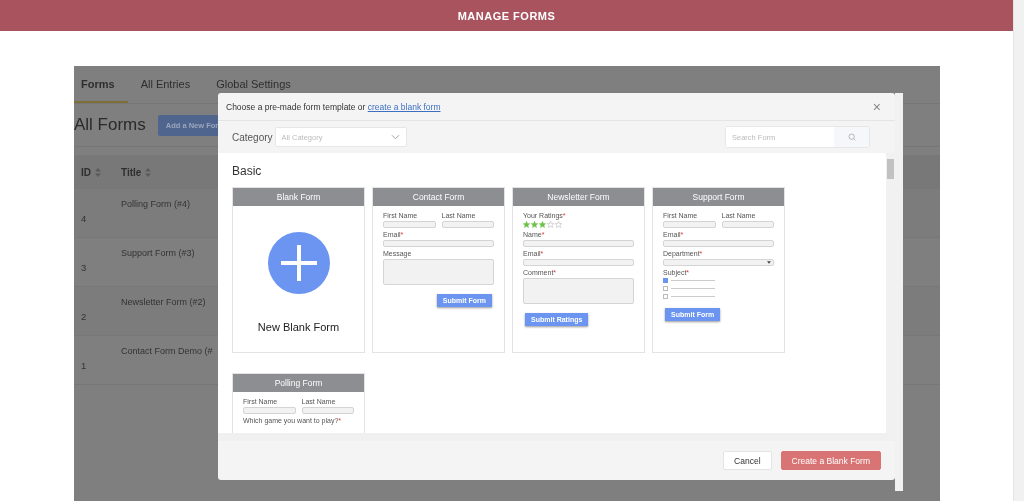 This screenshot has height=501, width=1024. I want to click on card-title: Contact Form, so click(438, 197).